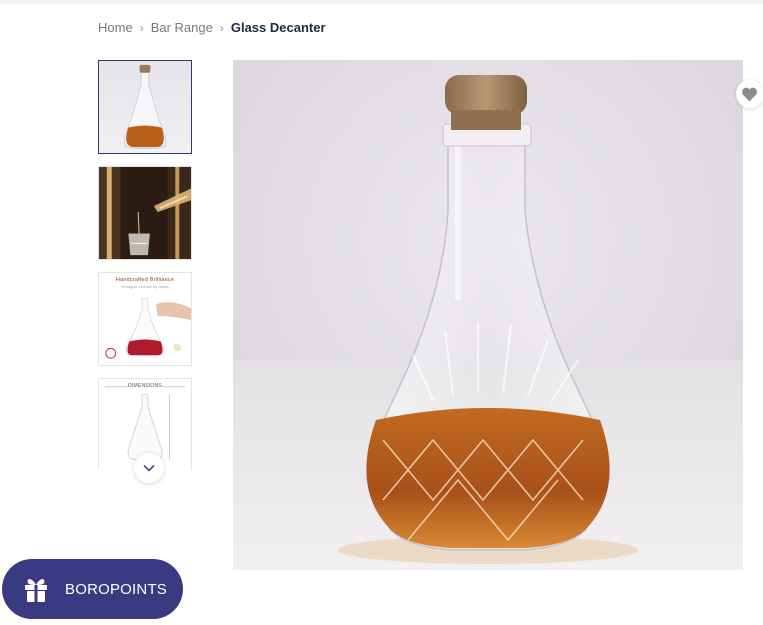  I want to click on breadcrumb: Home › Bar Range › Glass Decanter, so click(212, 27).